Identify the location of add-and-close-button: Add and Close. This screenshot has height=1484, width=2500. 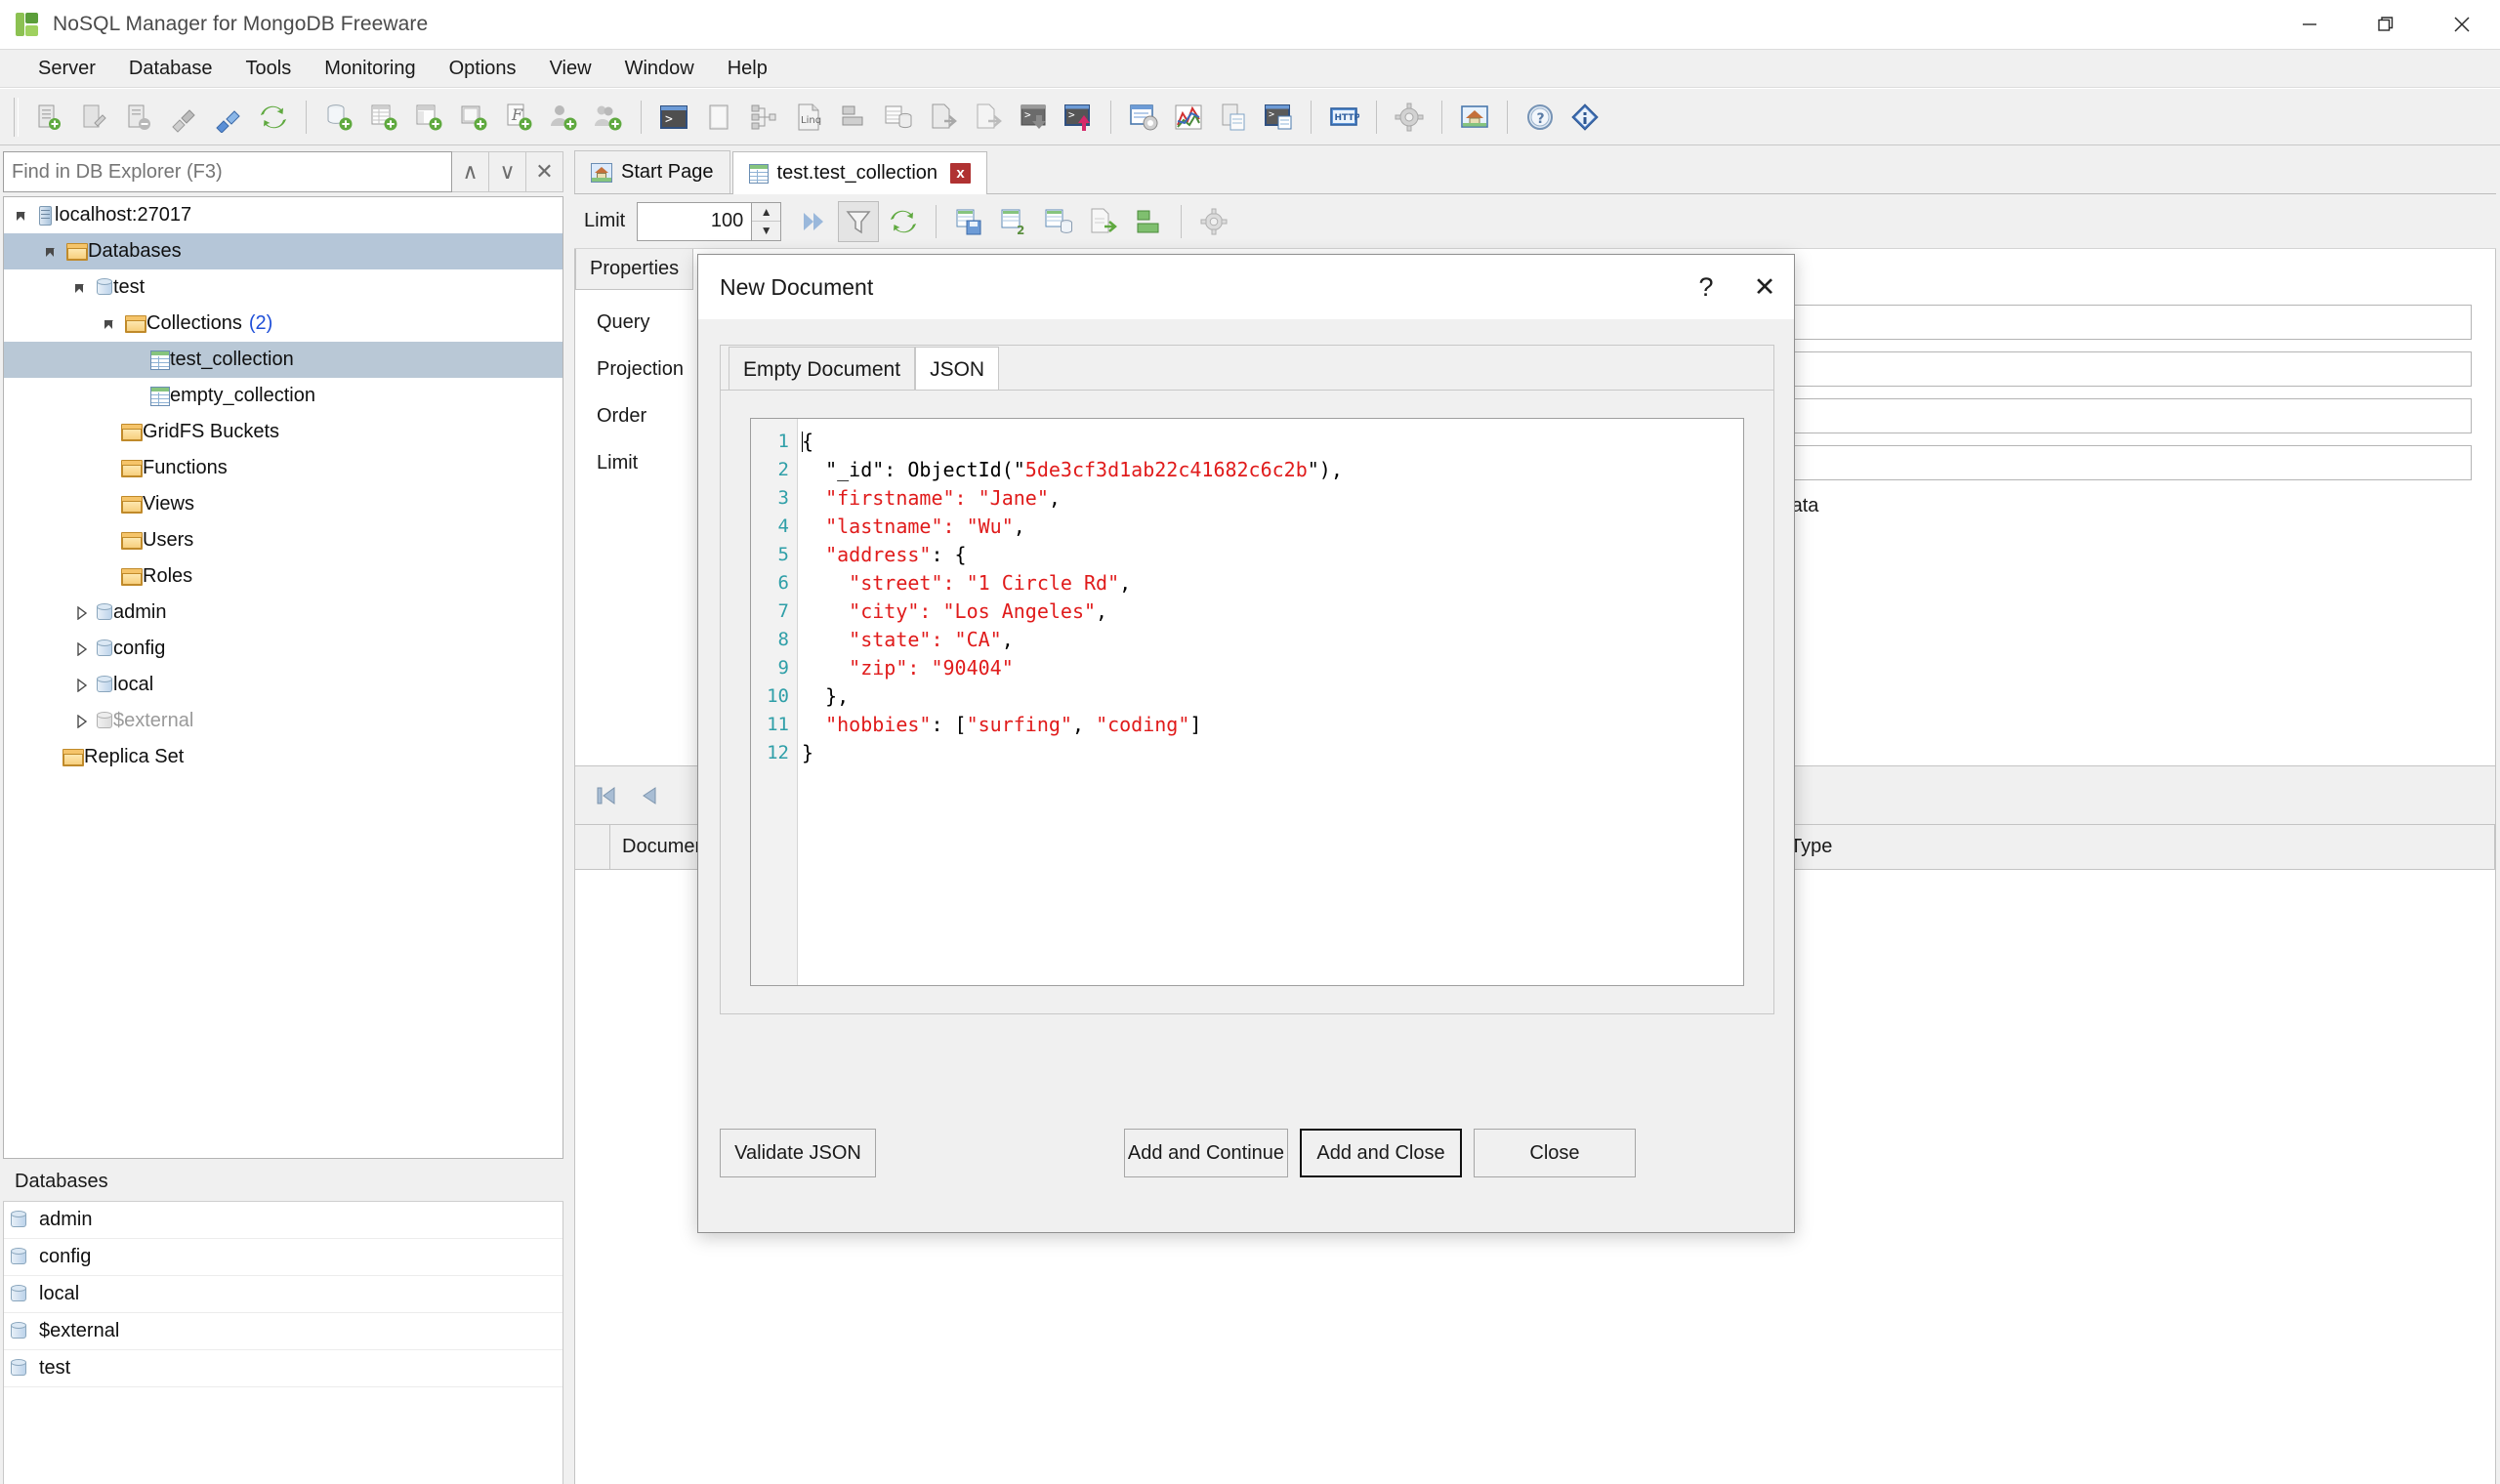
(1381, 1153).